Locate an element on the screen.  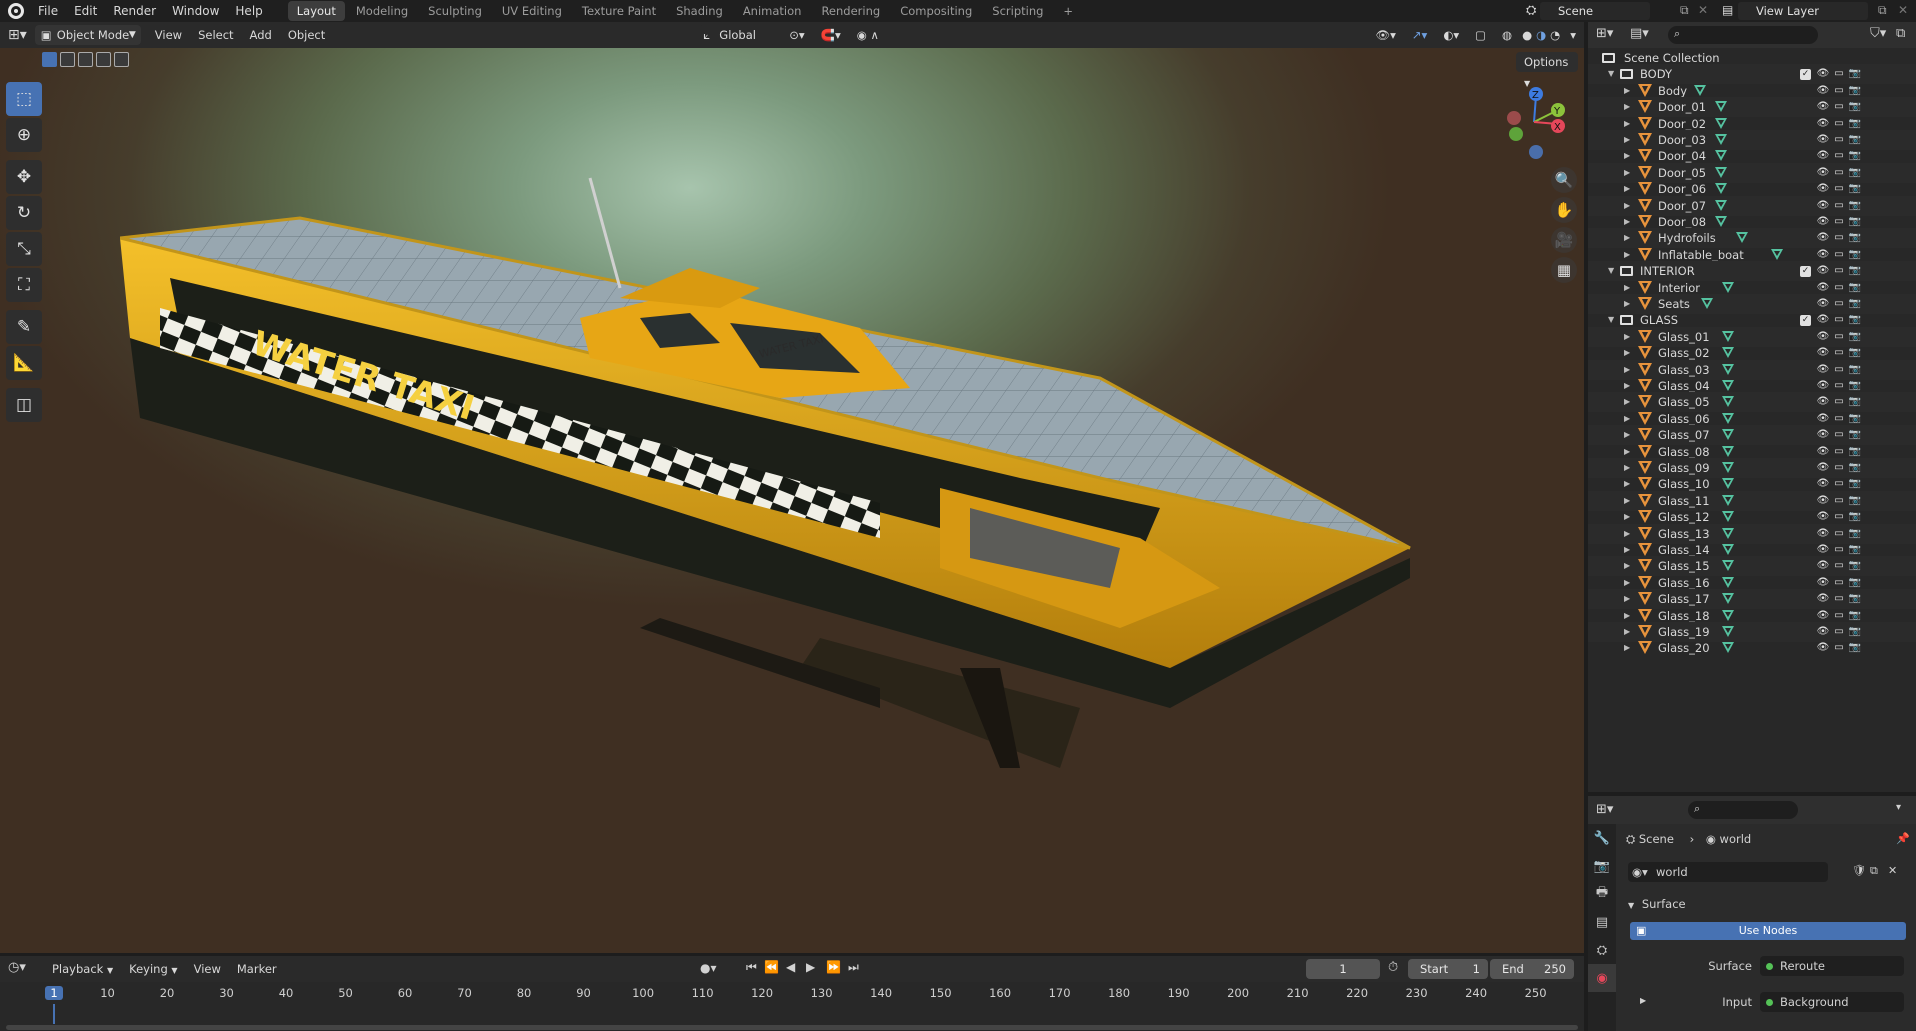
fake-user-icon: 🛡 is located at coordinates (1859, 870).